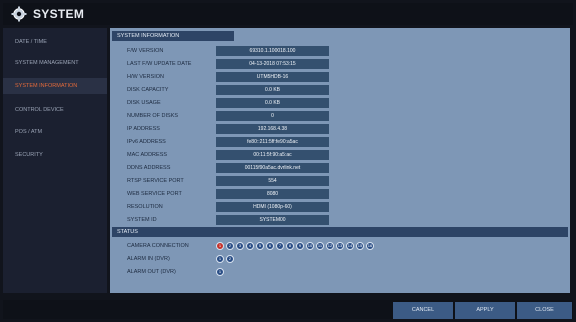  What do you see at coordinates (272, 168) in the screenshot?
I see `row-value: 00115f90a5ac.dvrlink.net` at bounding box center [272, 168].